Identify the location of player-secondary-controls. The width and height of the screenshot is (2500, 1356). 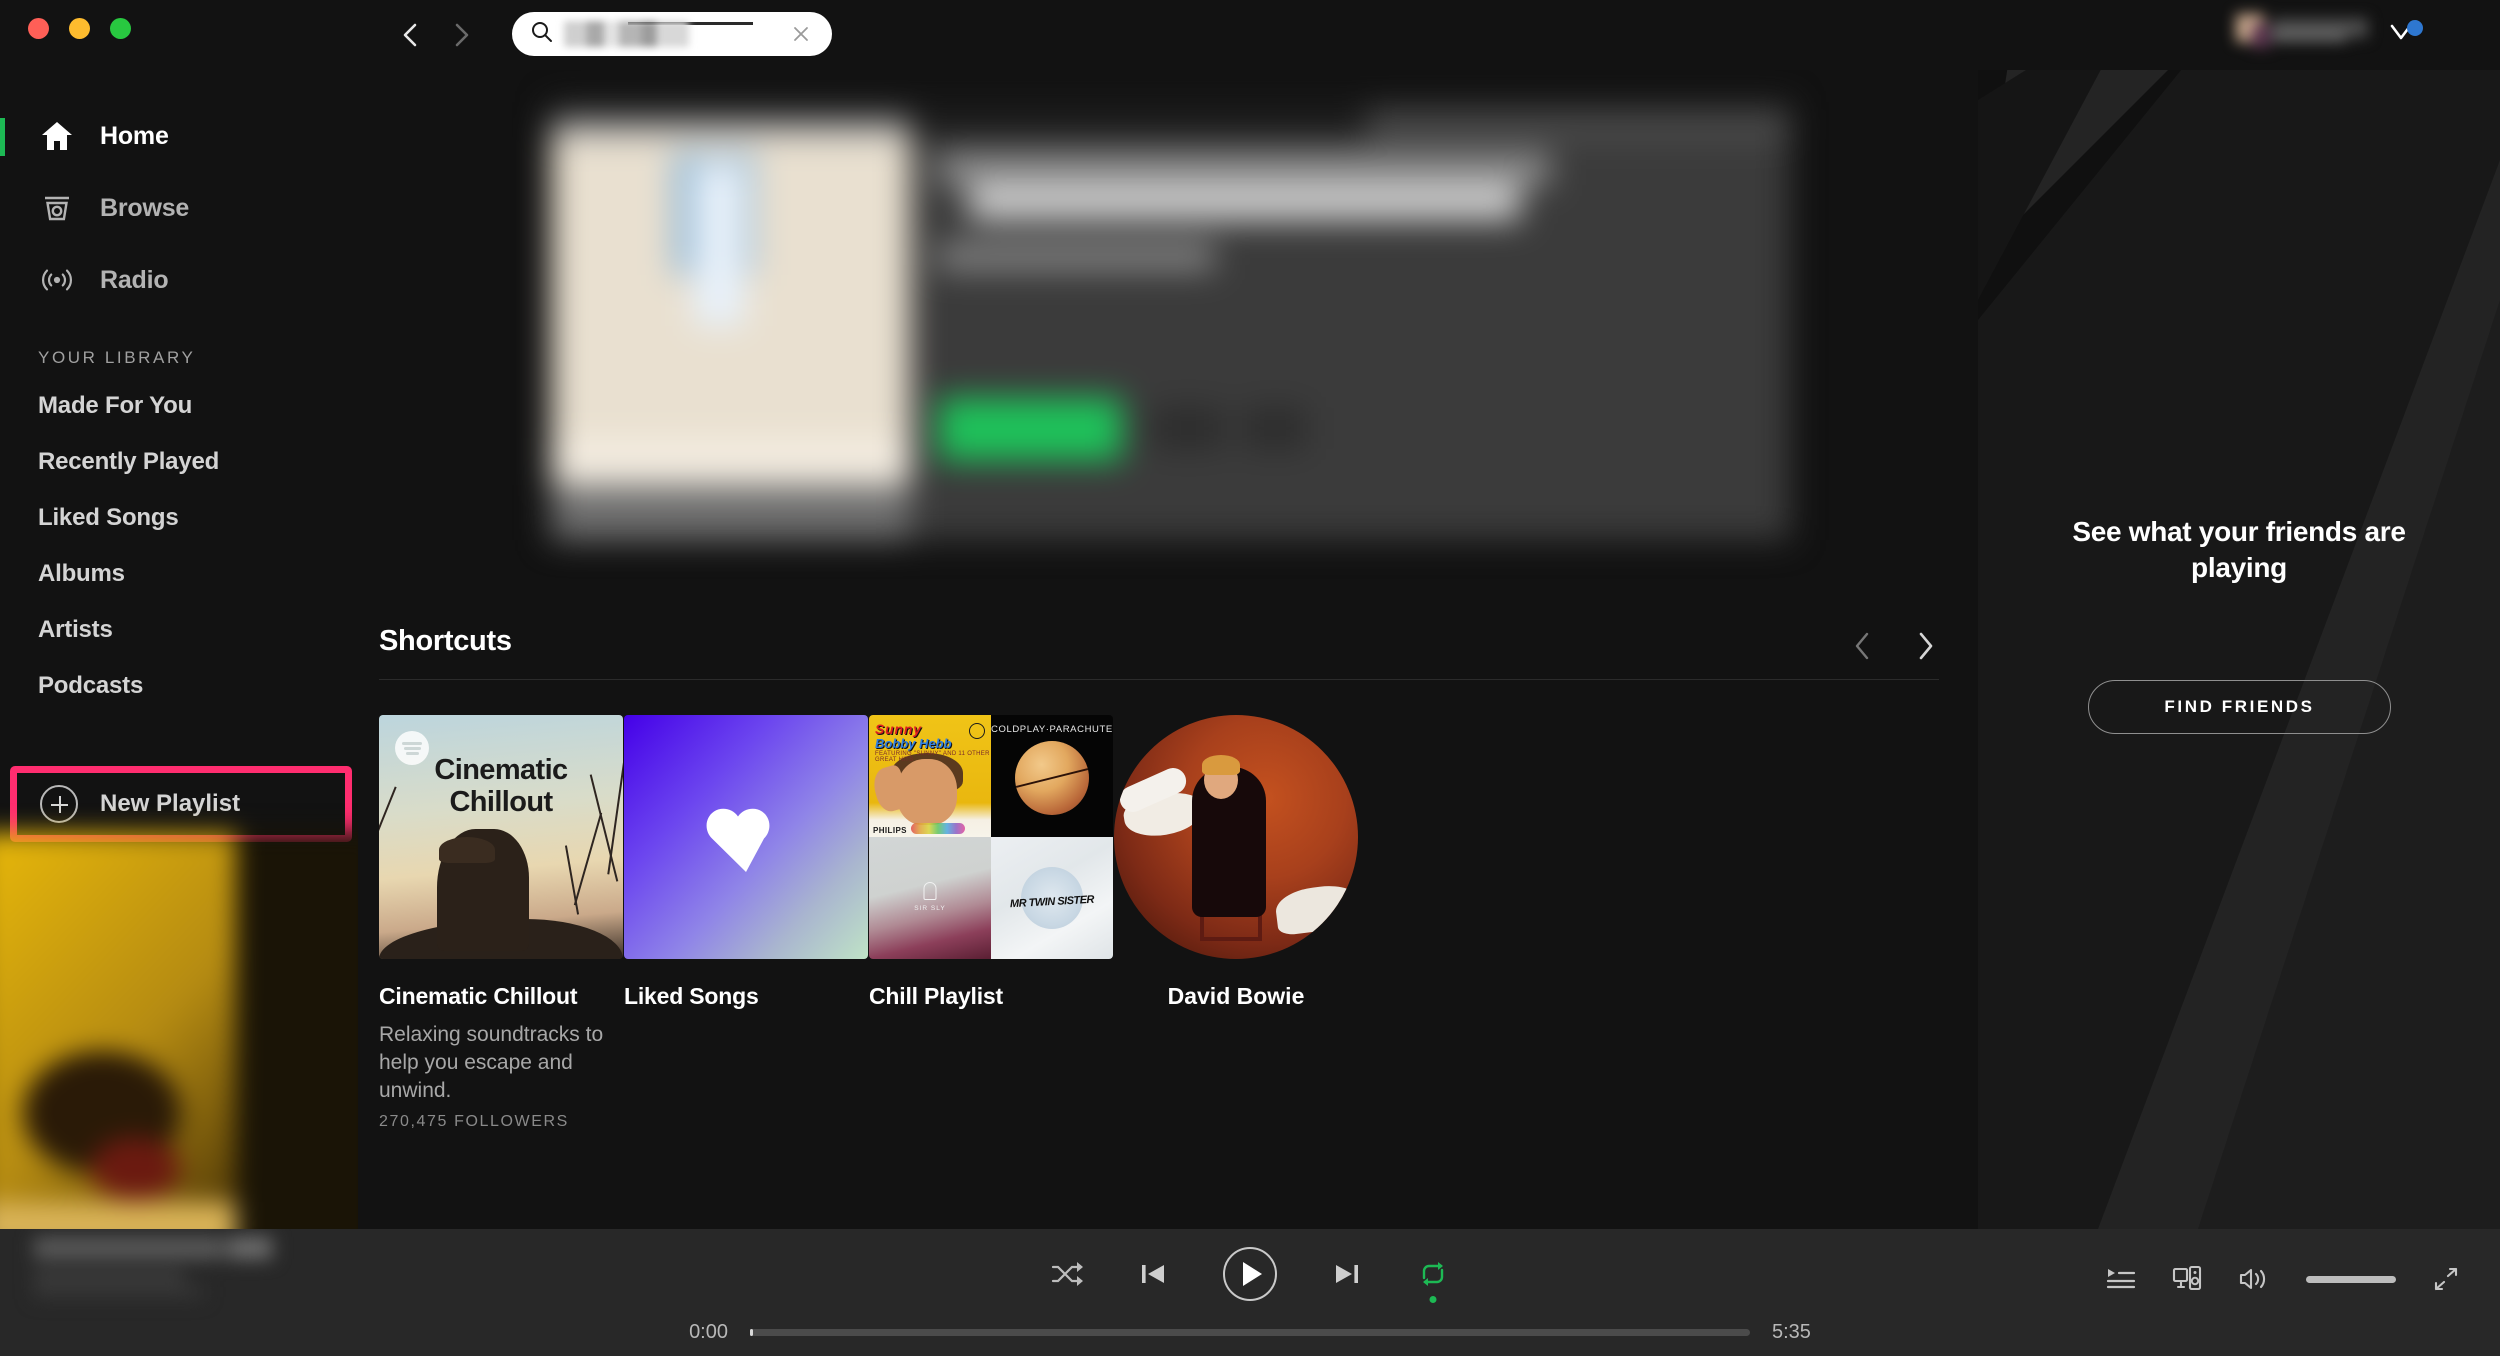
(2283, 1279).